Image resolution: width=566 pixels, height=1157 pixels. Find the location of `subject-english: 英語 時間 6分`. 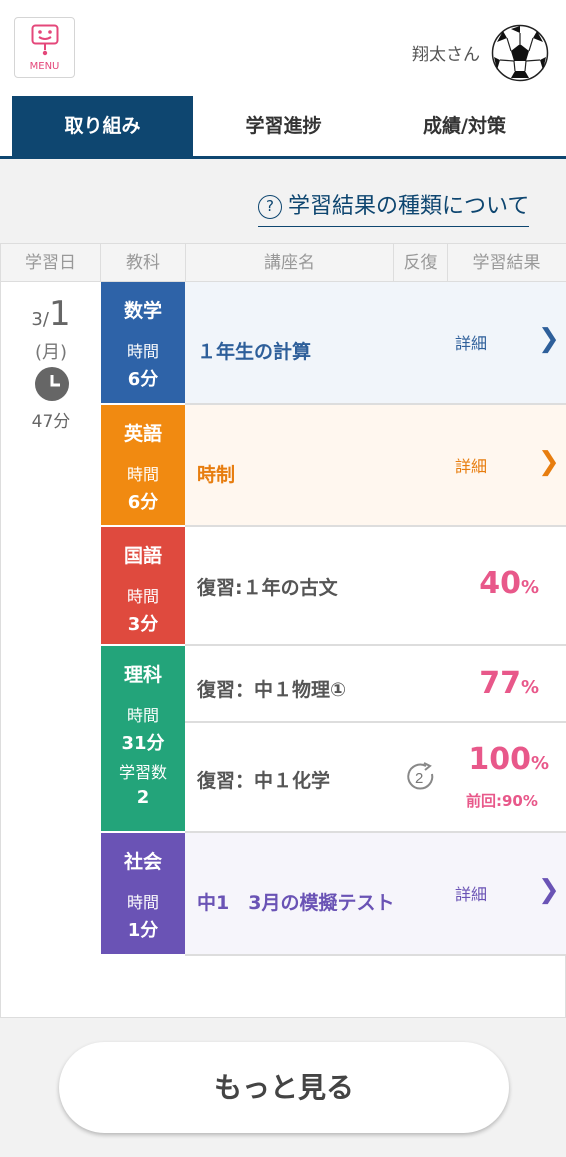

subject-english: 英語 時間 6分 is located at coordinates (143, 465).